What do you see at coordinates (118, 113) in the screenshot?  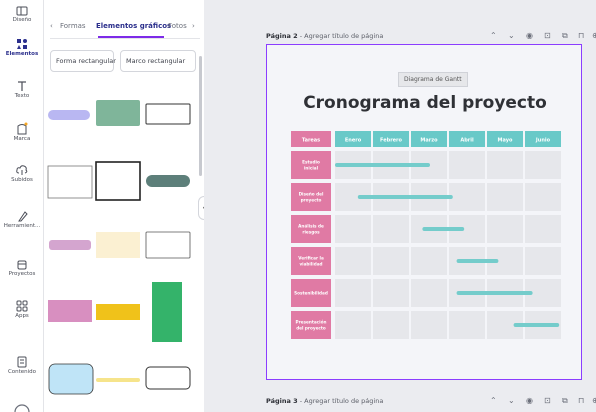 I see `element-thumb-green-rect` at bounding box center [118, 113].